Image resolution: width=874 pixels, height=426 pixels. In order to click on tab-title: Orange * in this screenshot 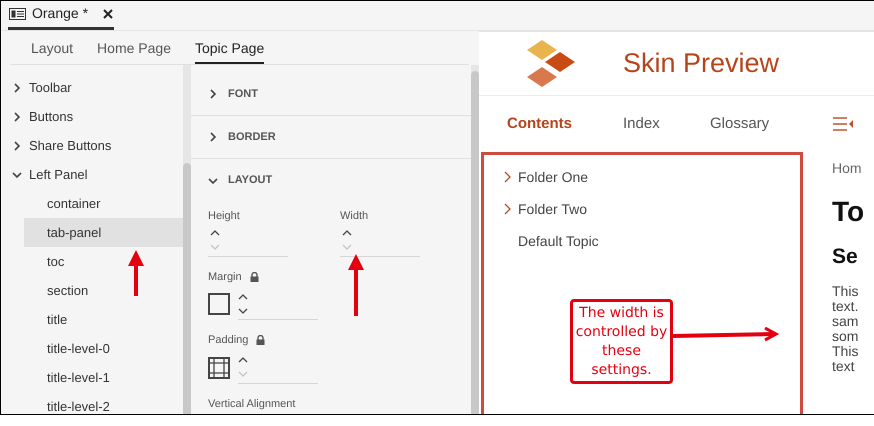, I will do `click(60, 13)`.